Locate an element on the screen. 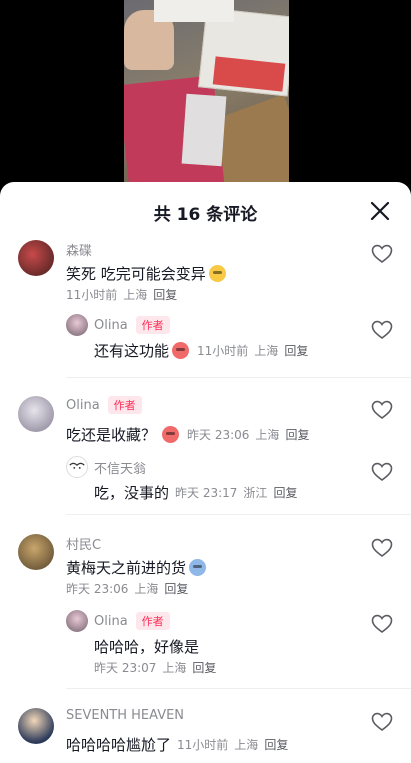  sheet-header: 共 16 条评论 is located at coordinates (205, 211).